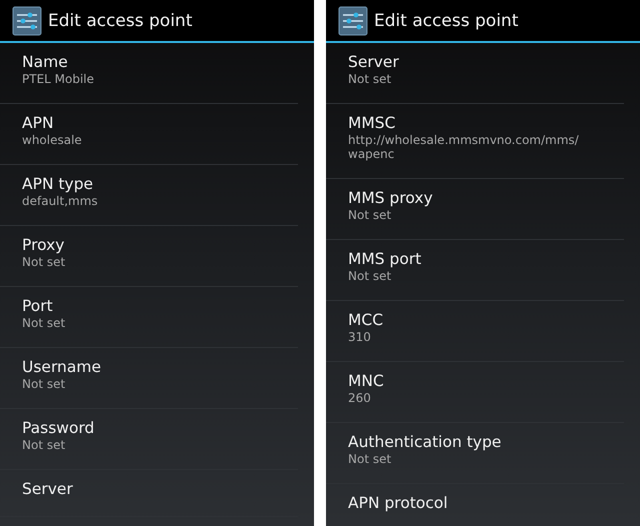 The width and height of the screenshot is (640, 526). Describe the element at coordinates (475, 209) in the screenshot. I see `preference-item: MMS proxy Not set` at that location.